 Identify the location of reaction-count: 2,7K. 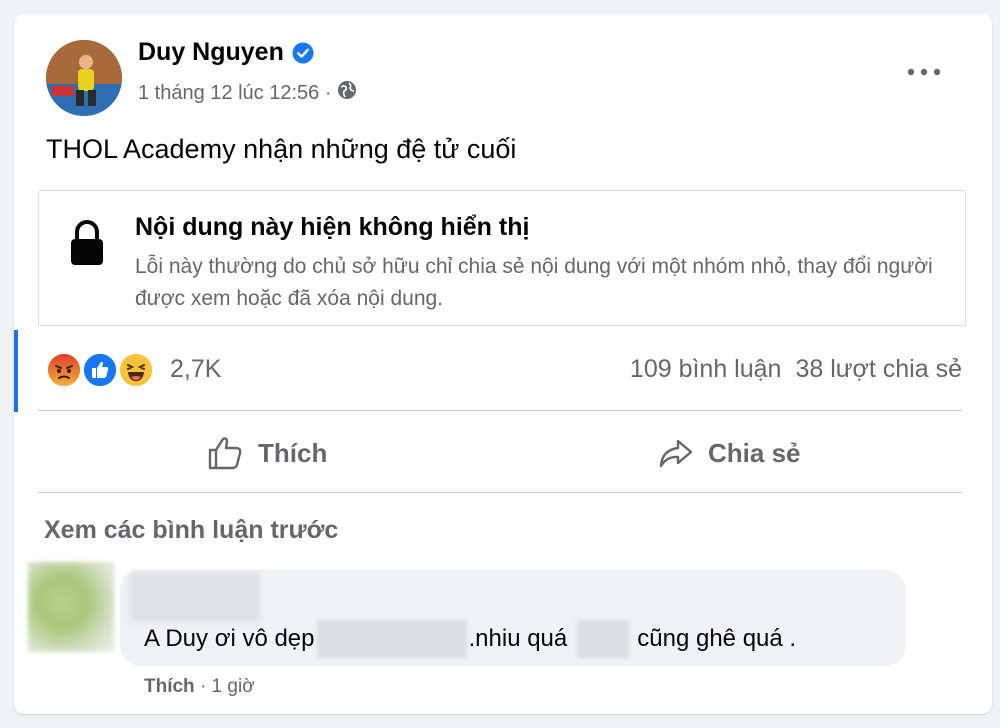
(195, 369).